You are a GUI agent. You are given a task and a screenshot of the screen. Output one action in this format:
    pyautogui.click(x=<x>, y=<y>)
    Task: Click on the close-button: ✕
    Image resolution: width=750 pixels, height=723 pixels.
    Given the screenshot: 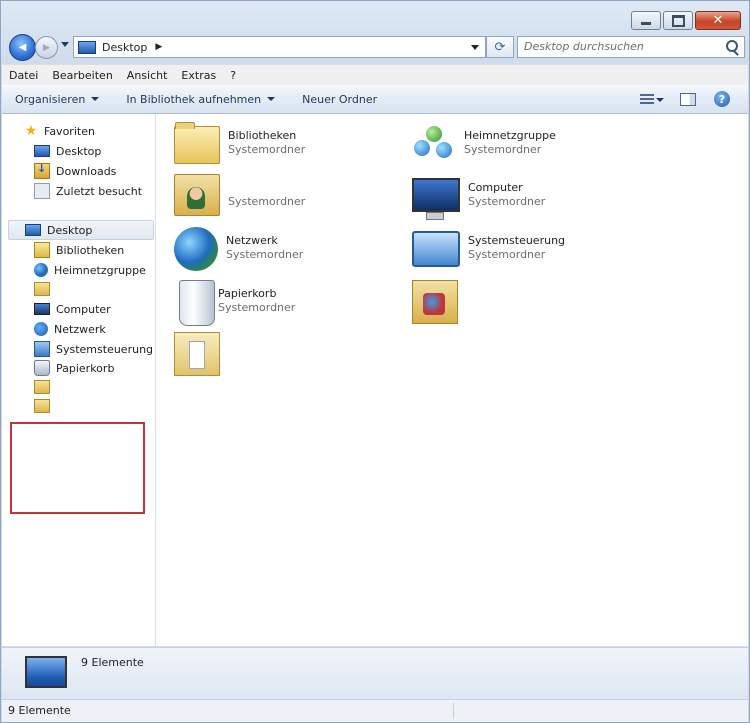 What is the action you would take?
    pyautogui.click(x=718, y=20)
    